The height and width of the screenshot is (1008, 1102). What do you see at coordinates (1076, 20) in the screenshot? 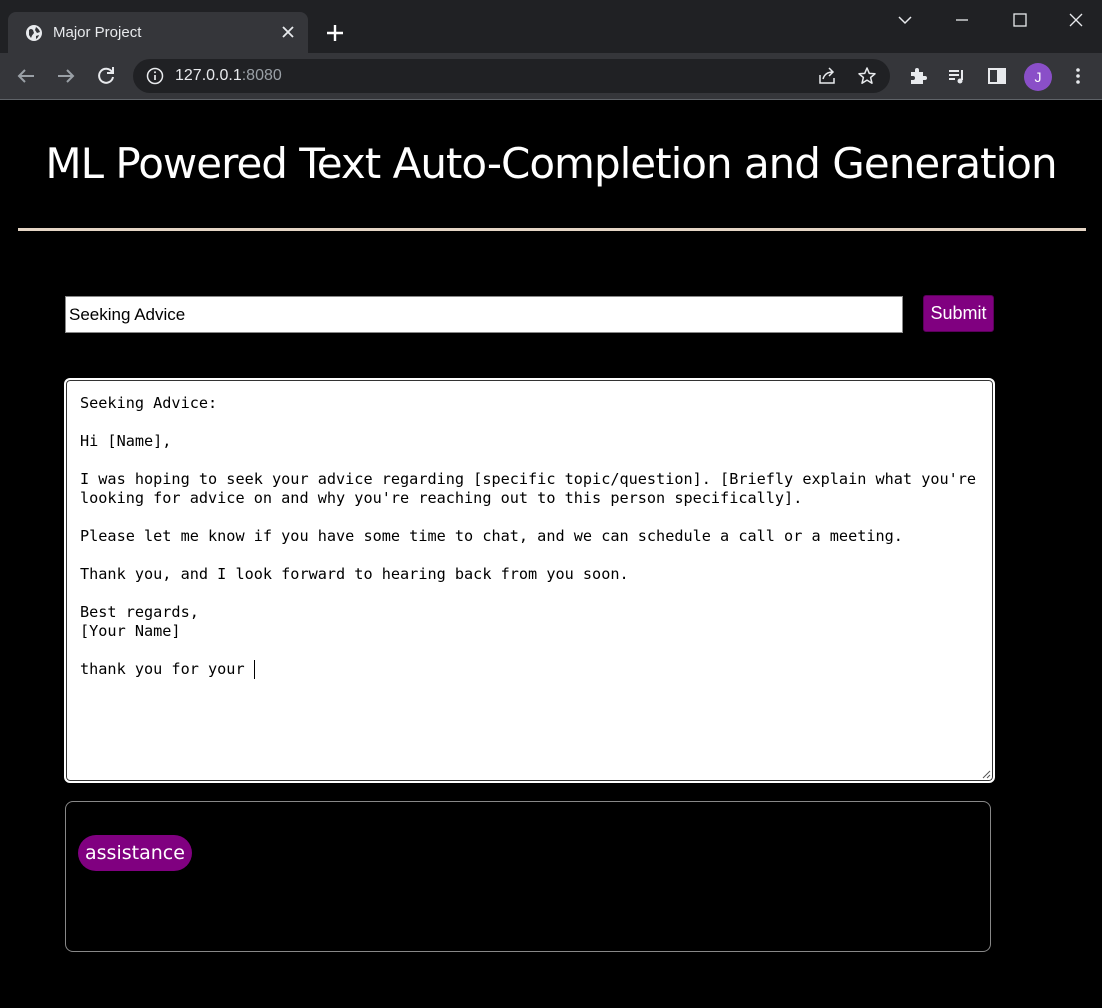
I see `close-window-icon` at bounding box center [1076, 20].